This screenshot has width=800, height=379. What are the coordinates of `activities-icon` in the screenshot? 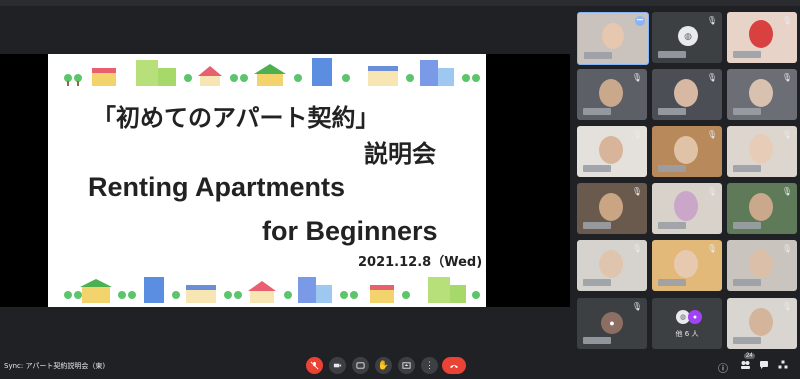 It's located at (783, 366).